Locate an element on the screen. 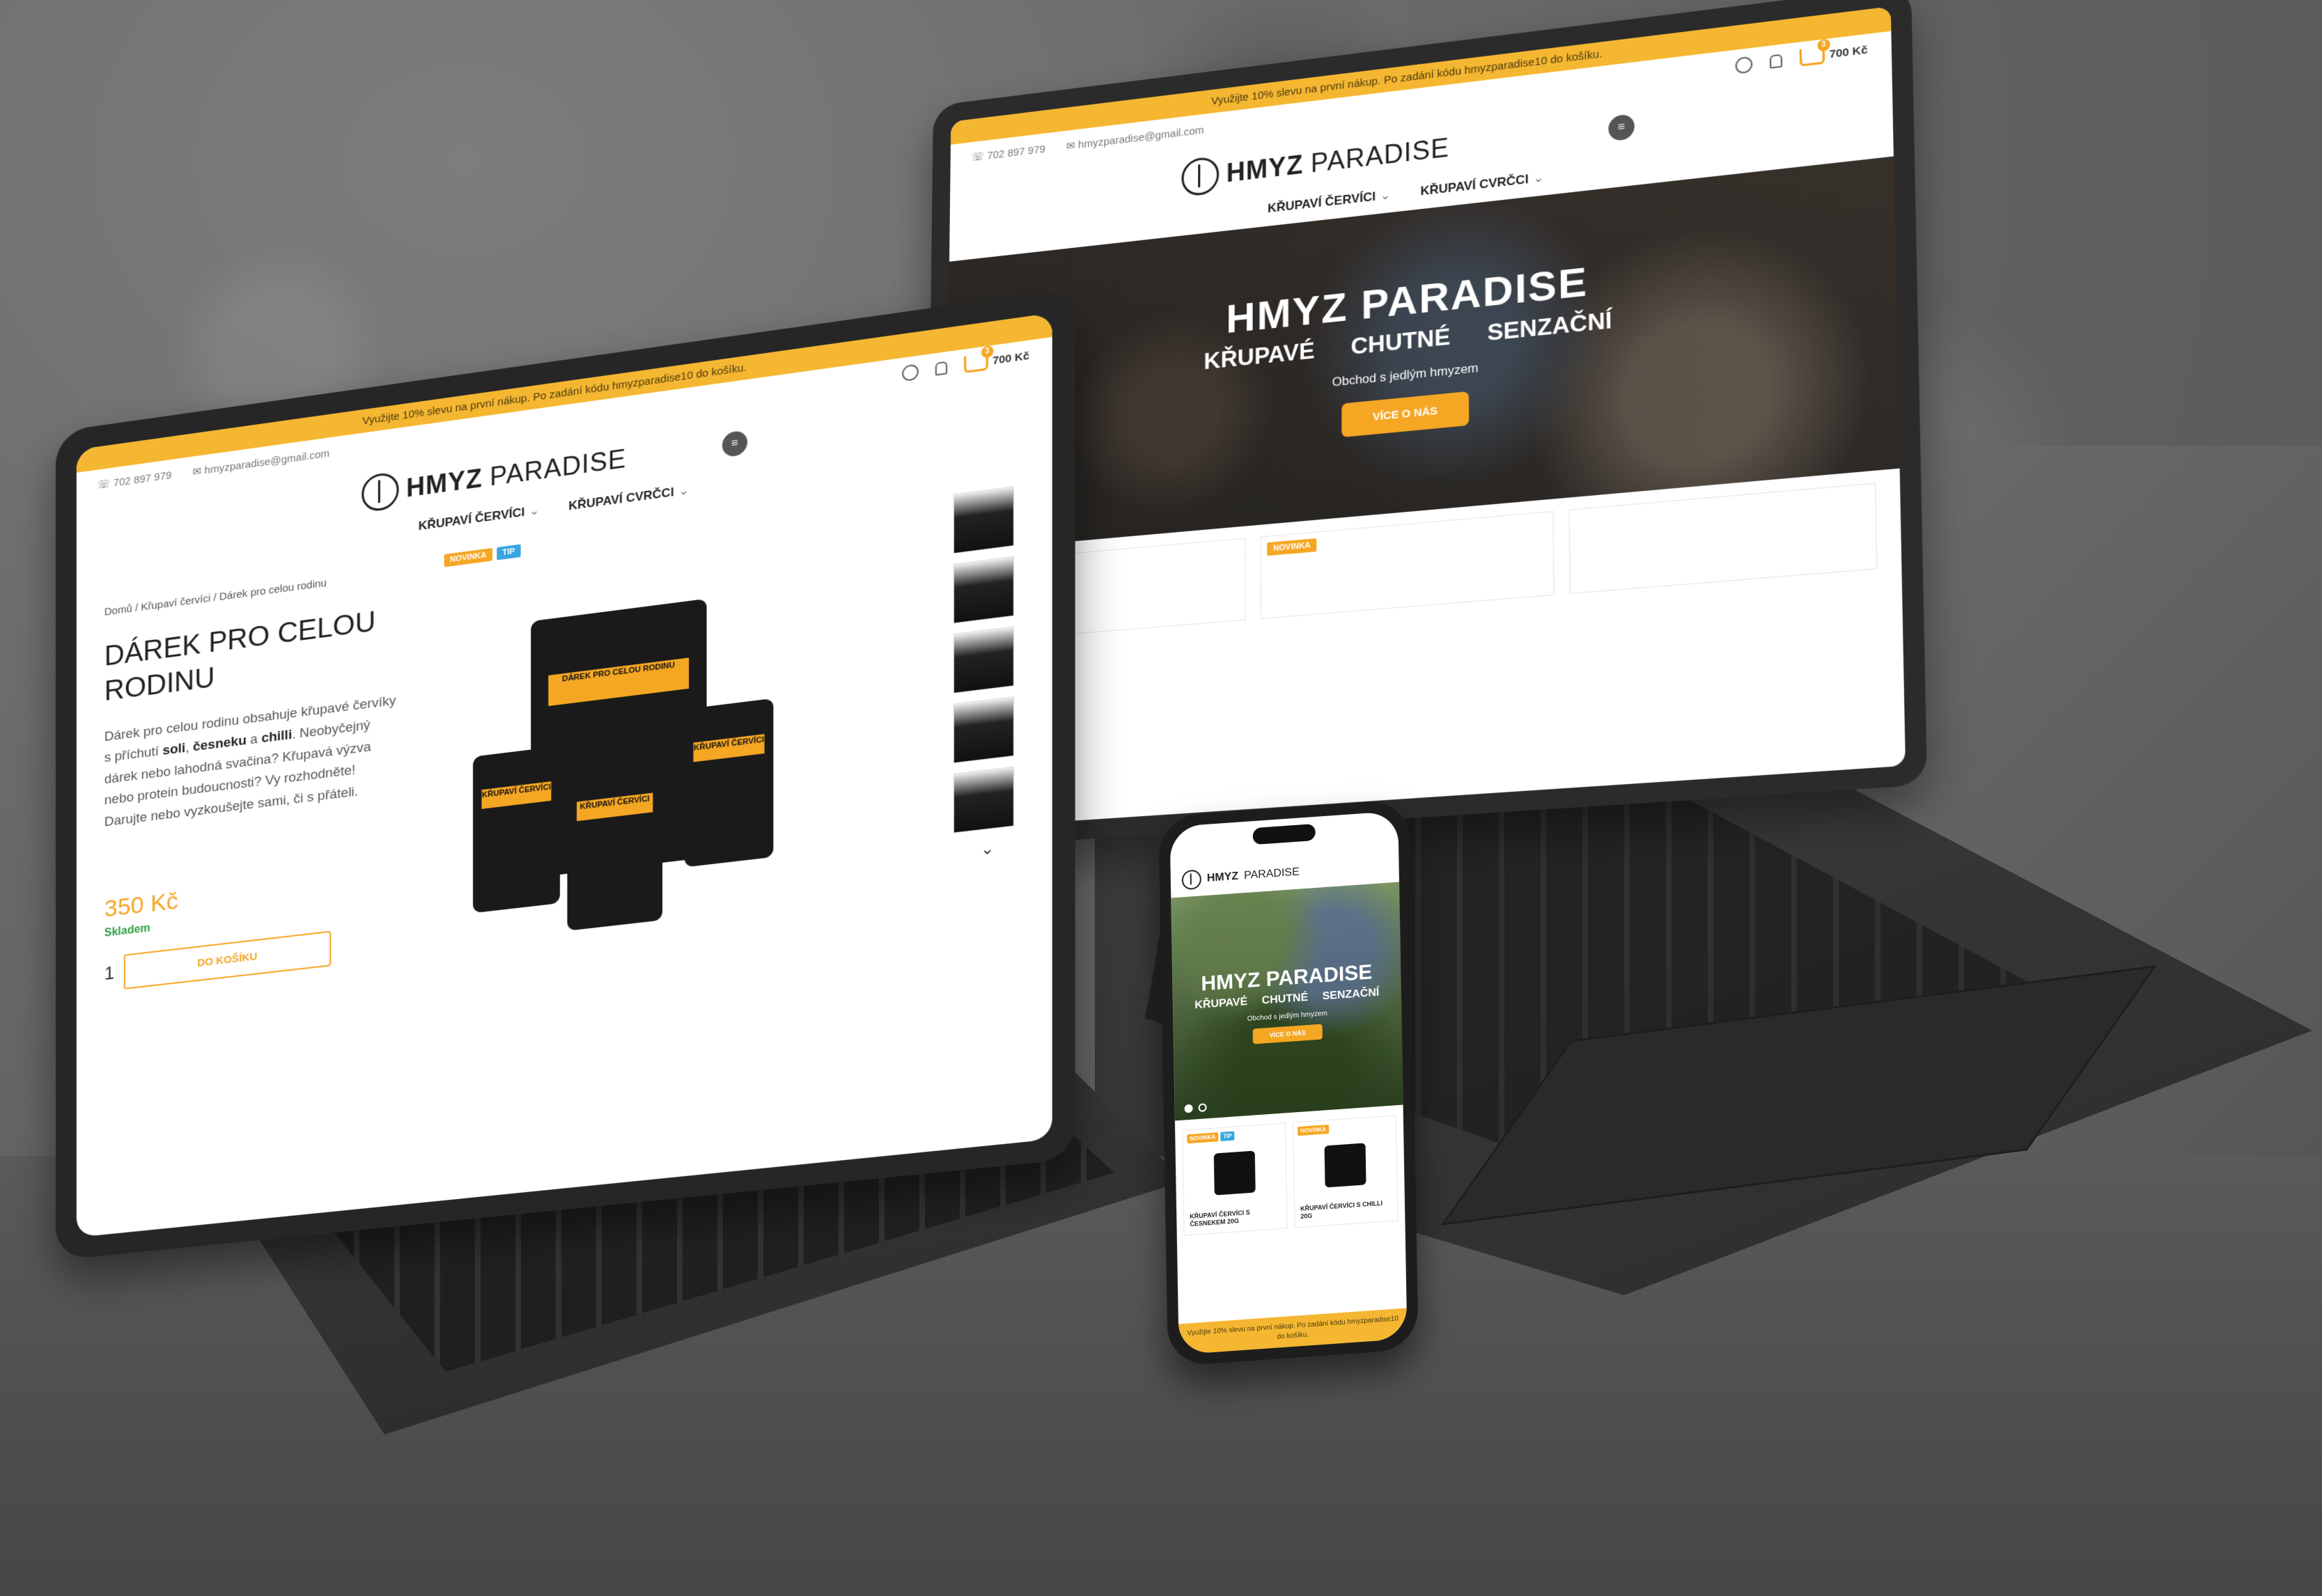 This screenshot has width=2322, height=1596. slider-dots is located at coordinates (1196, 1108).